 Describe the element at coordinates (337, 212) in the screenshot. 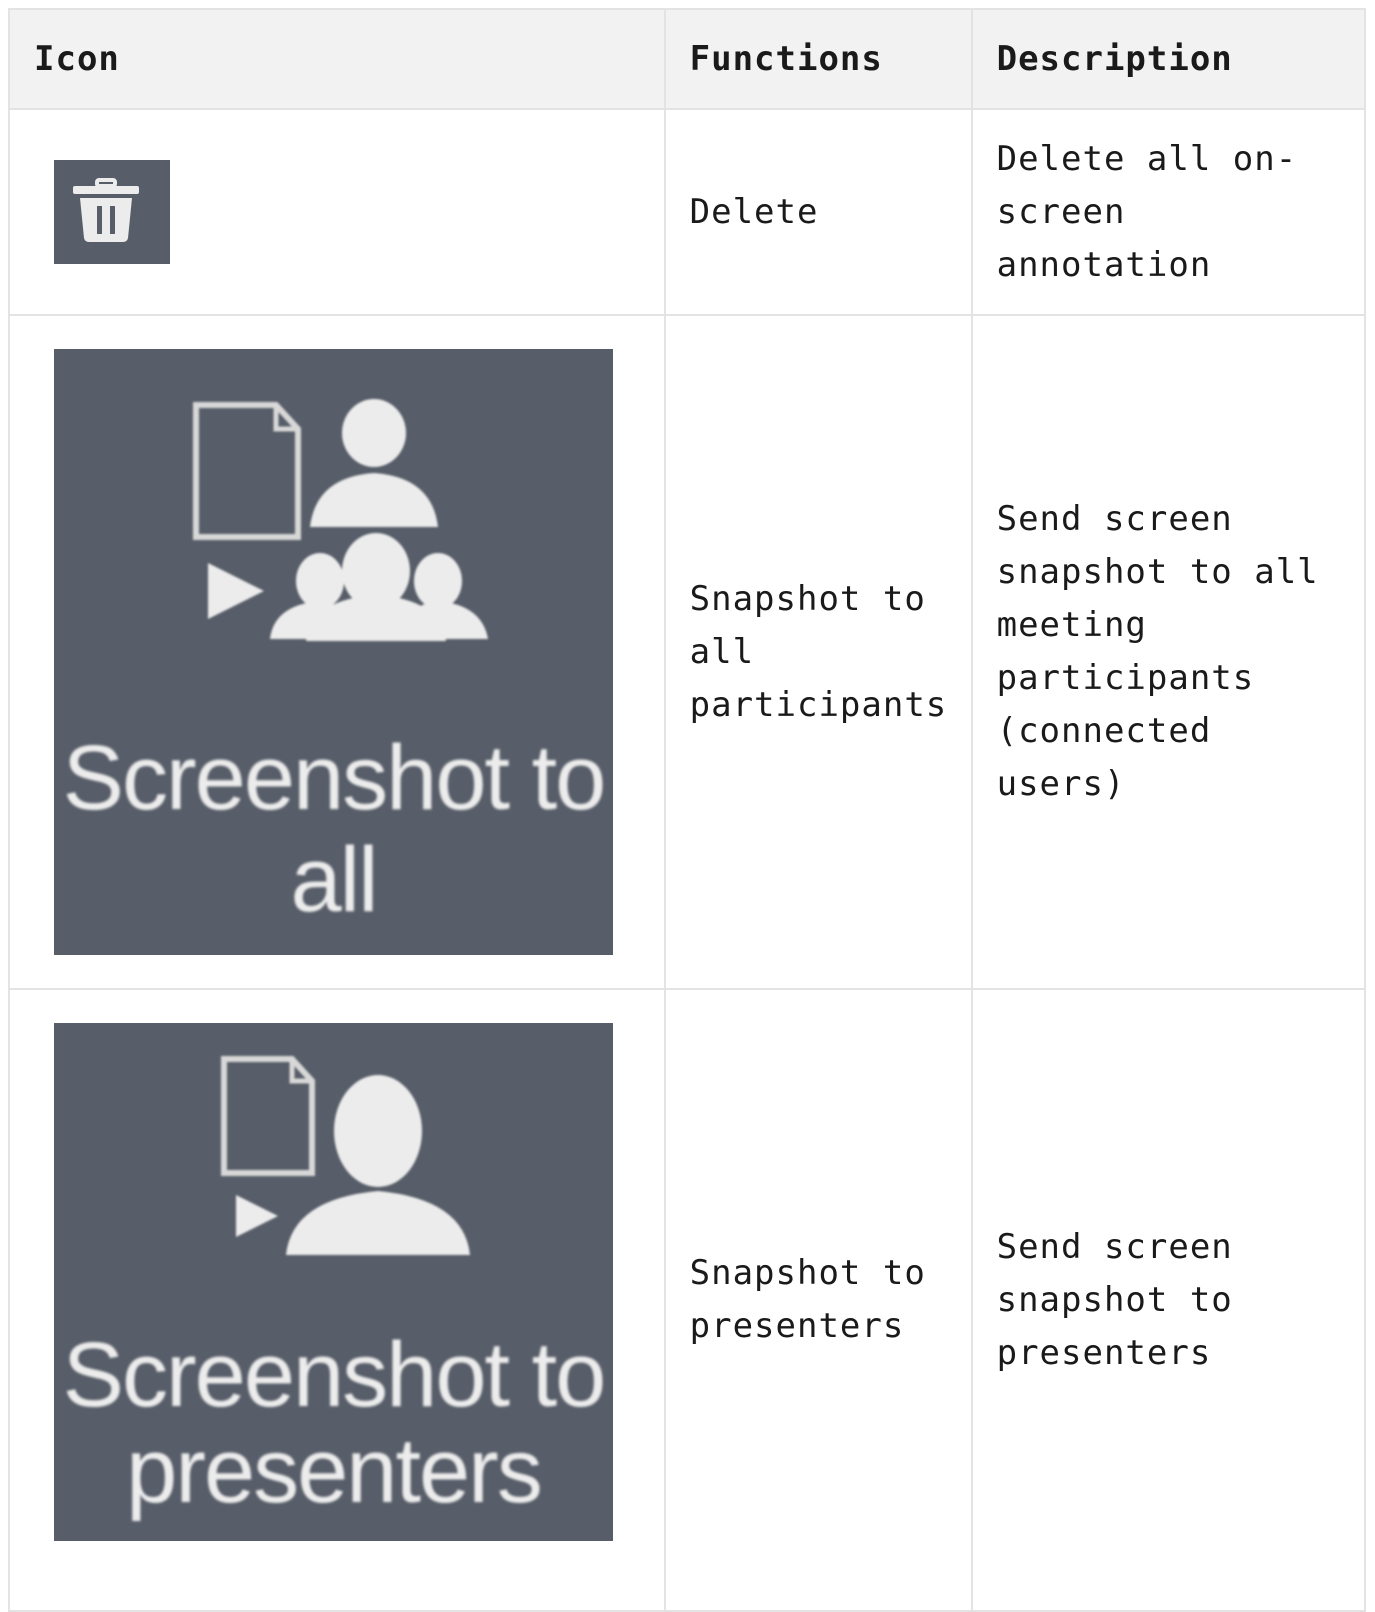

I see `icon-cell` at that location.